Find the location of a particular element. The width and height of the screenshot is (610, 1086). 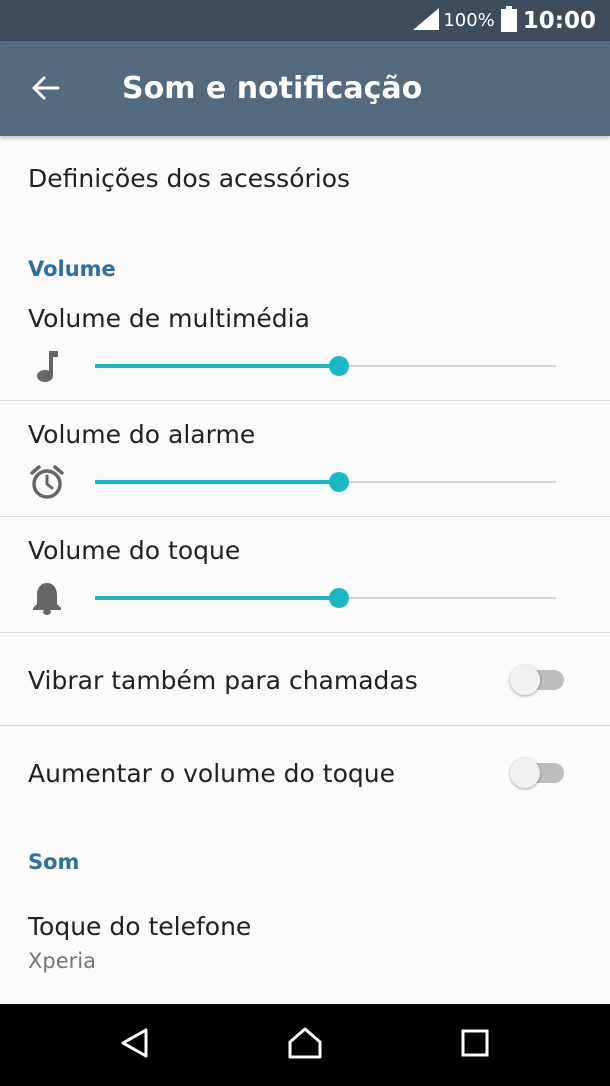

increasing-ring-toggle is located at coordinates (538, 773).